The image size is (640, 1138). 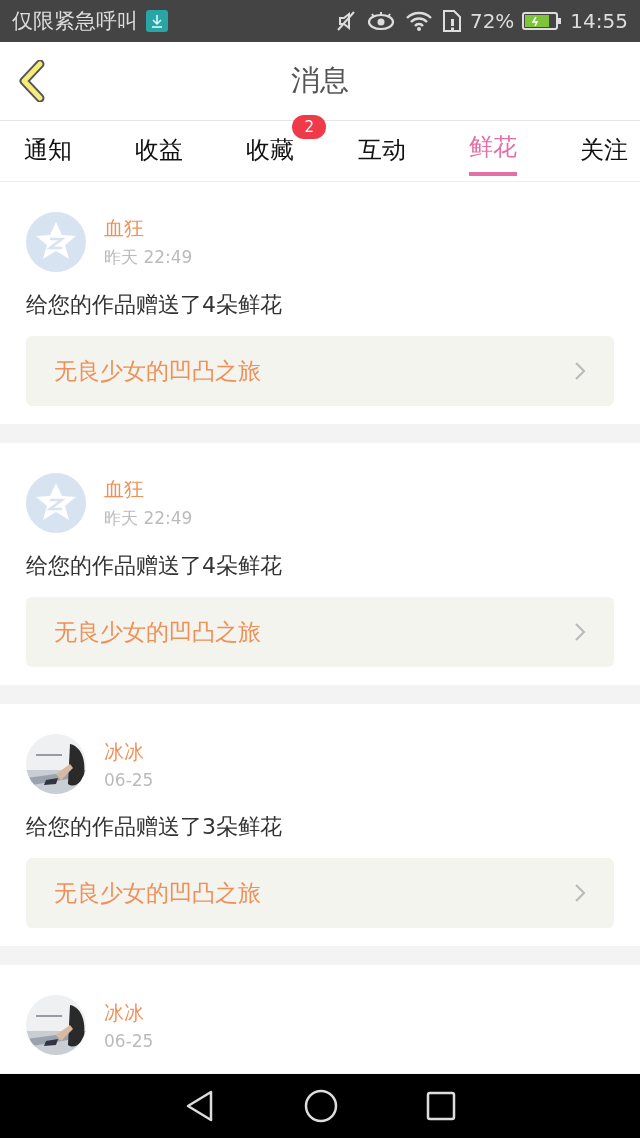 I want to click on battery-percent: 72%, so click(x=492, y=21).